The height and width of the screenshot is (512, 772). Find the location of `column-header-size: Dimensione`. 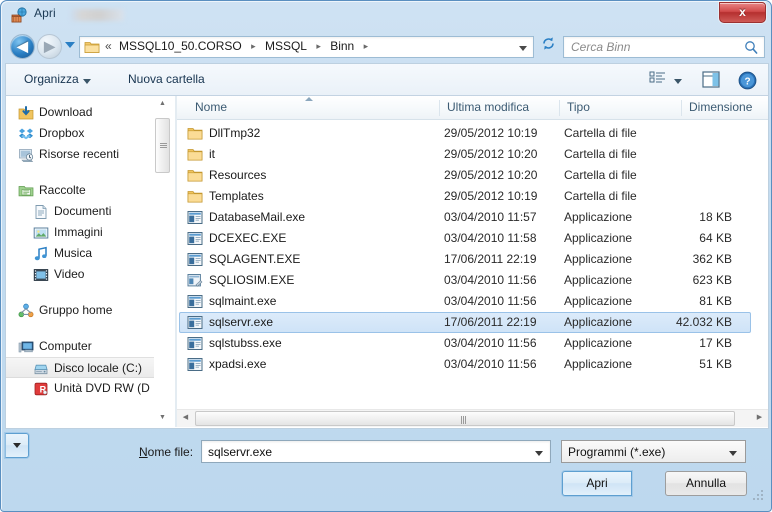

column-header-size: Dimensione is located at coordinates (720, 107).